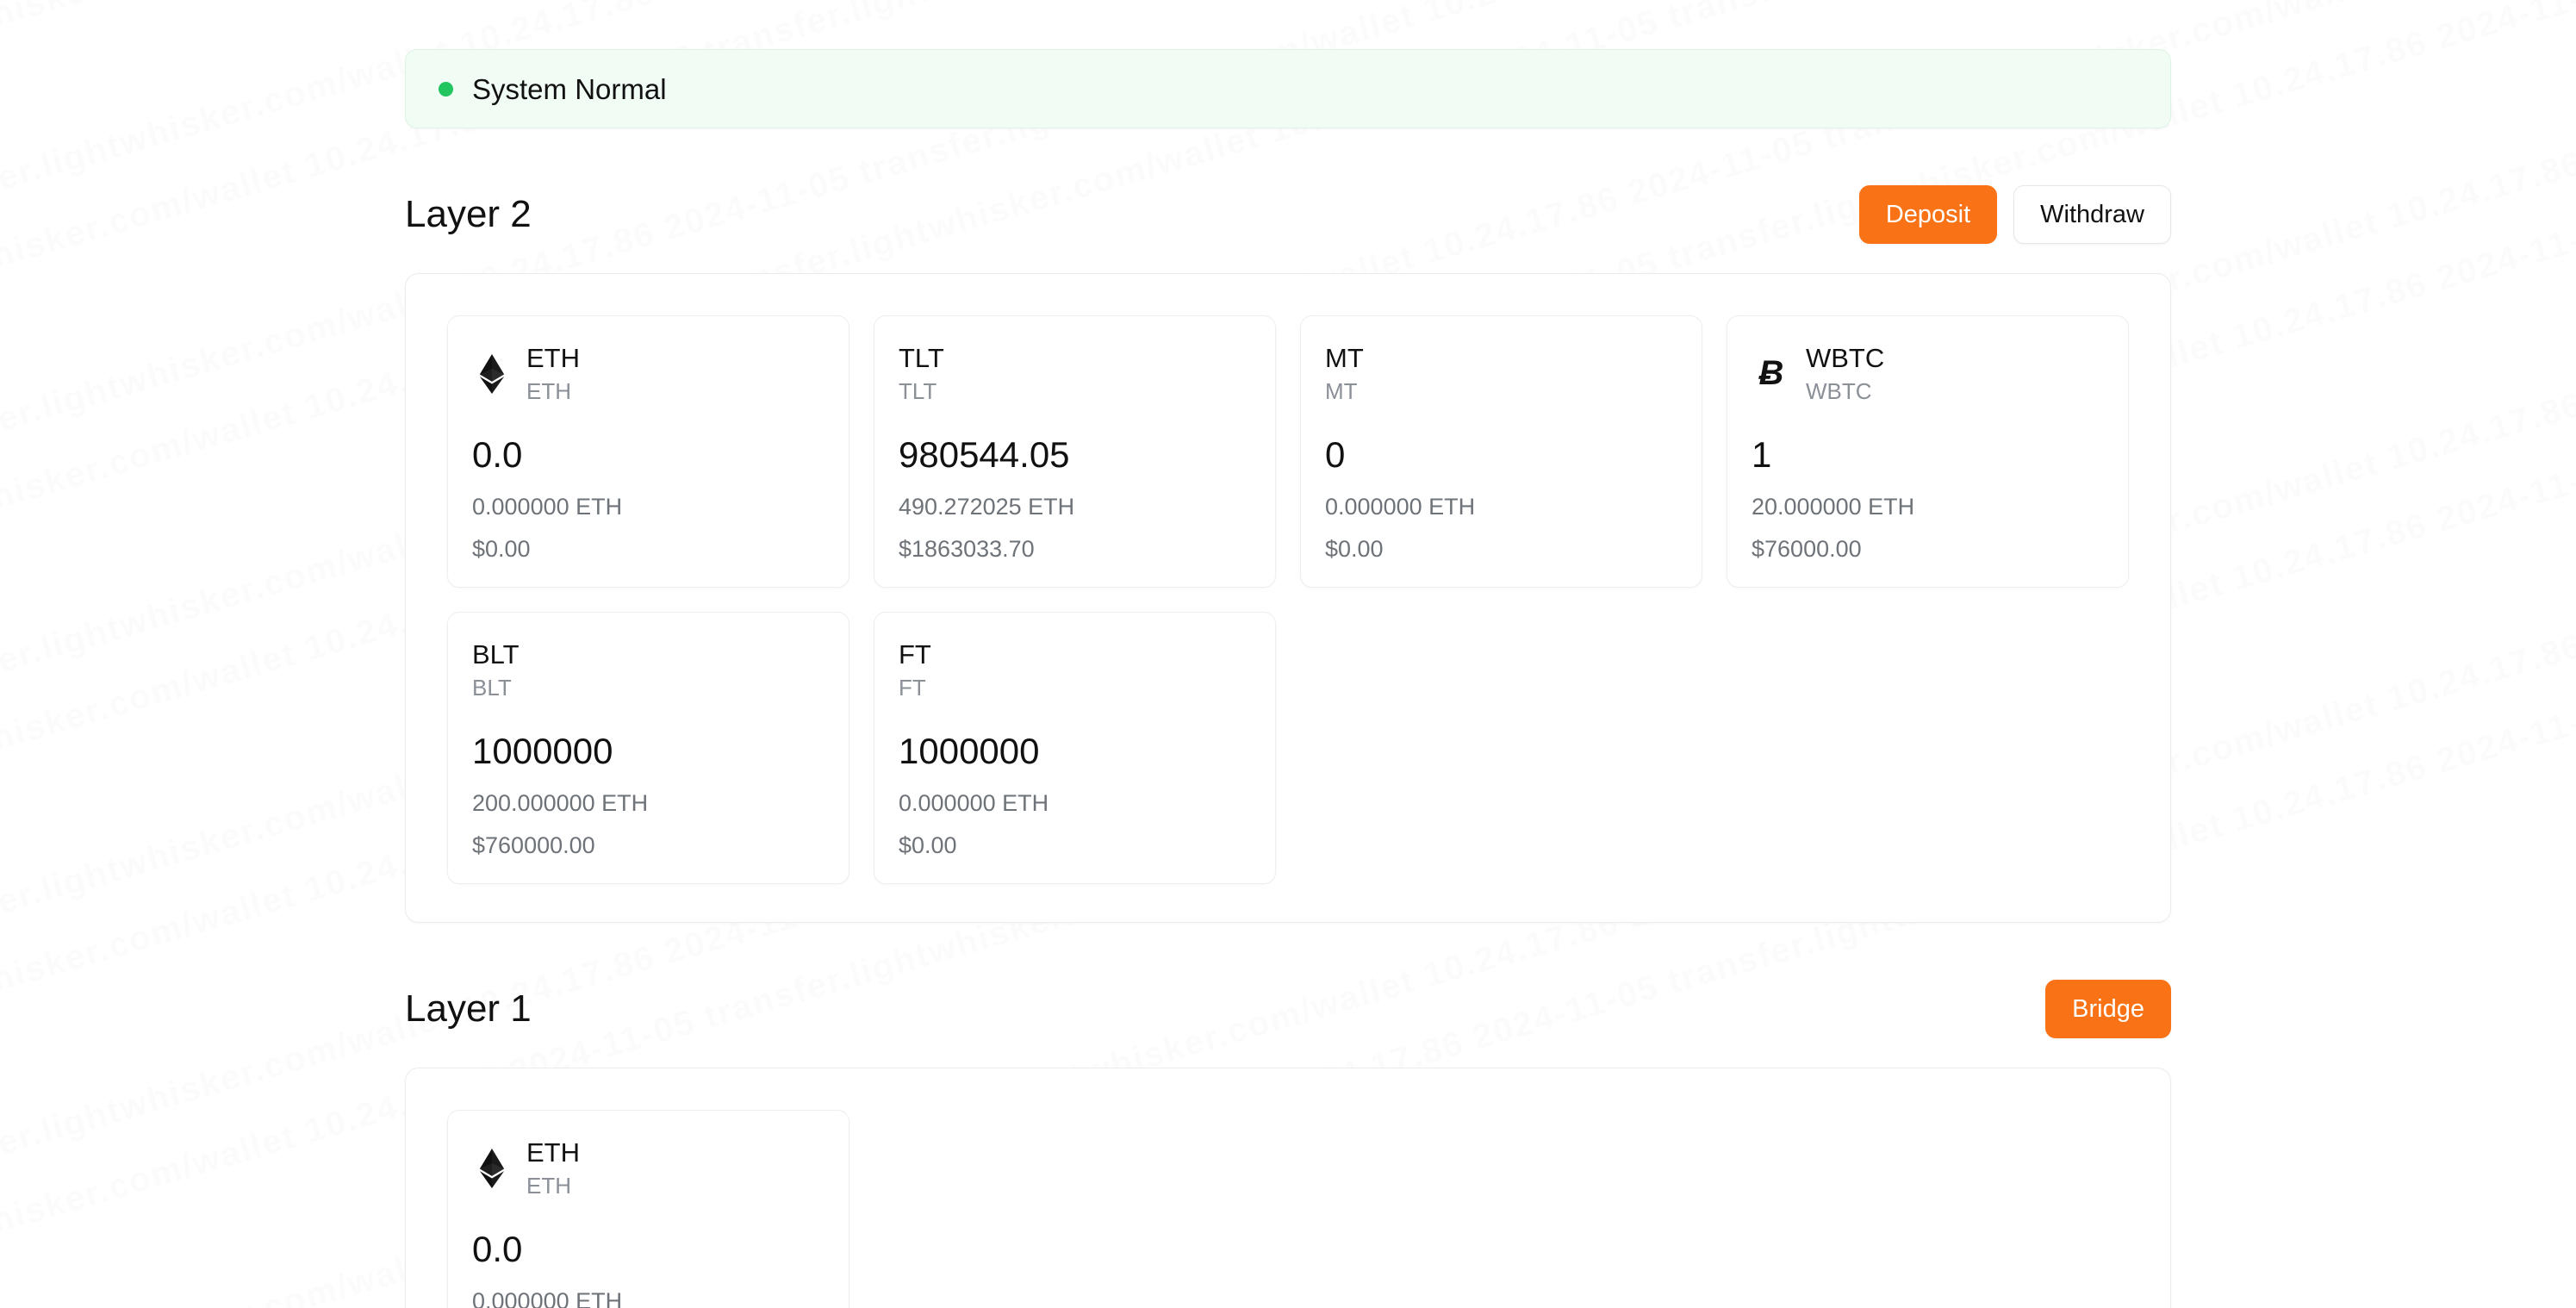  I want to click on layer1-action-group: Bridge, so click(2108, 1009).